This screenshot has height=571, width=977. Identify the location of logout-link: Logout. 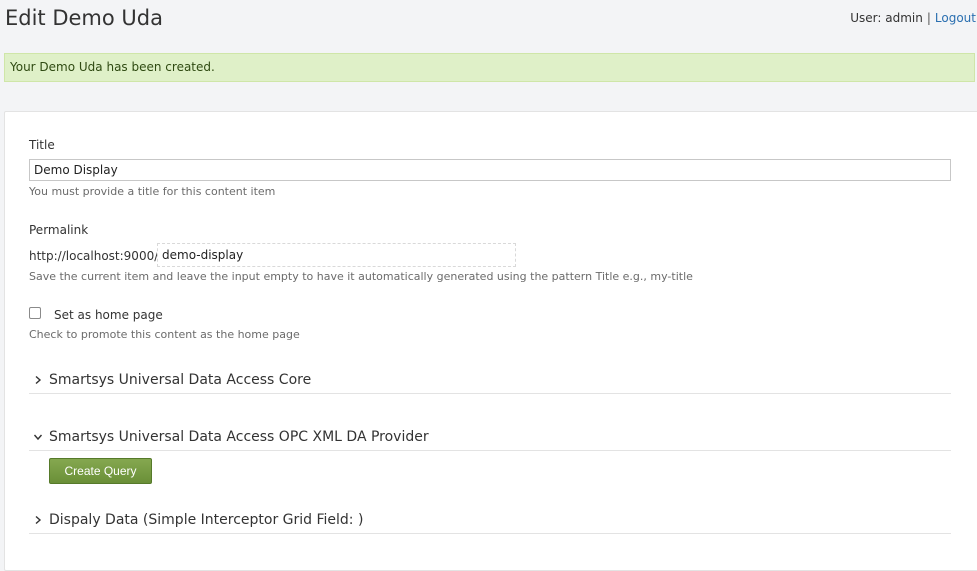
(955, 18).